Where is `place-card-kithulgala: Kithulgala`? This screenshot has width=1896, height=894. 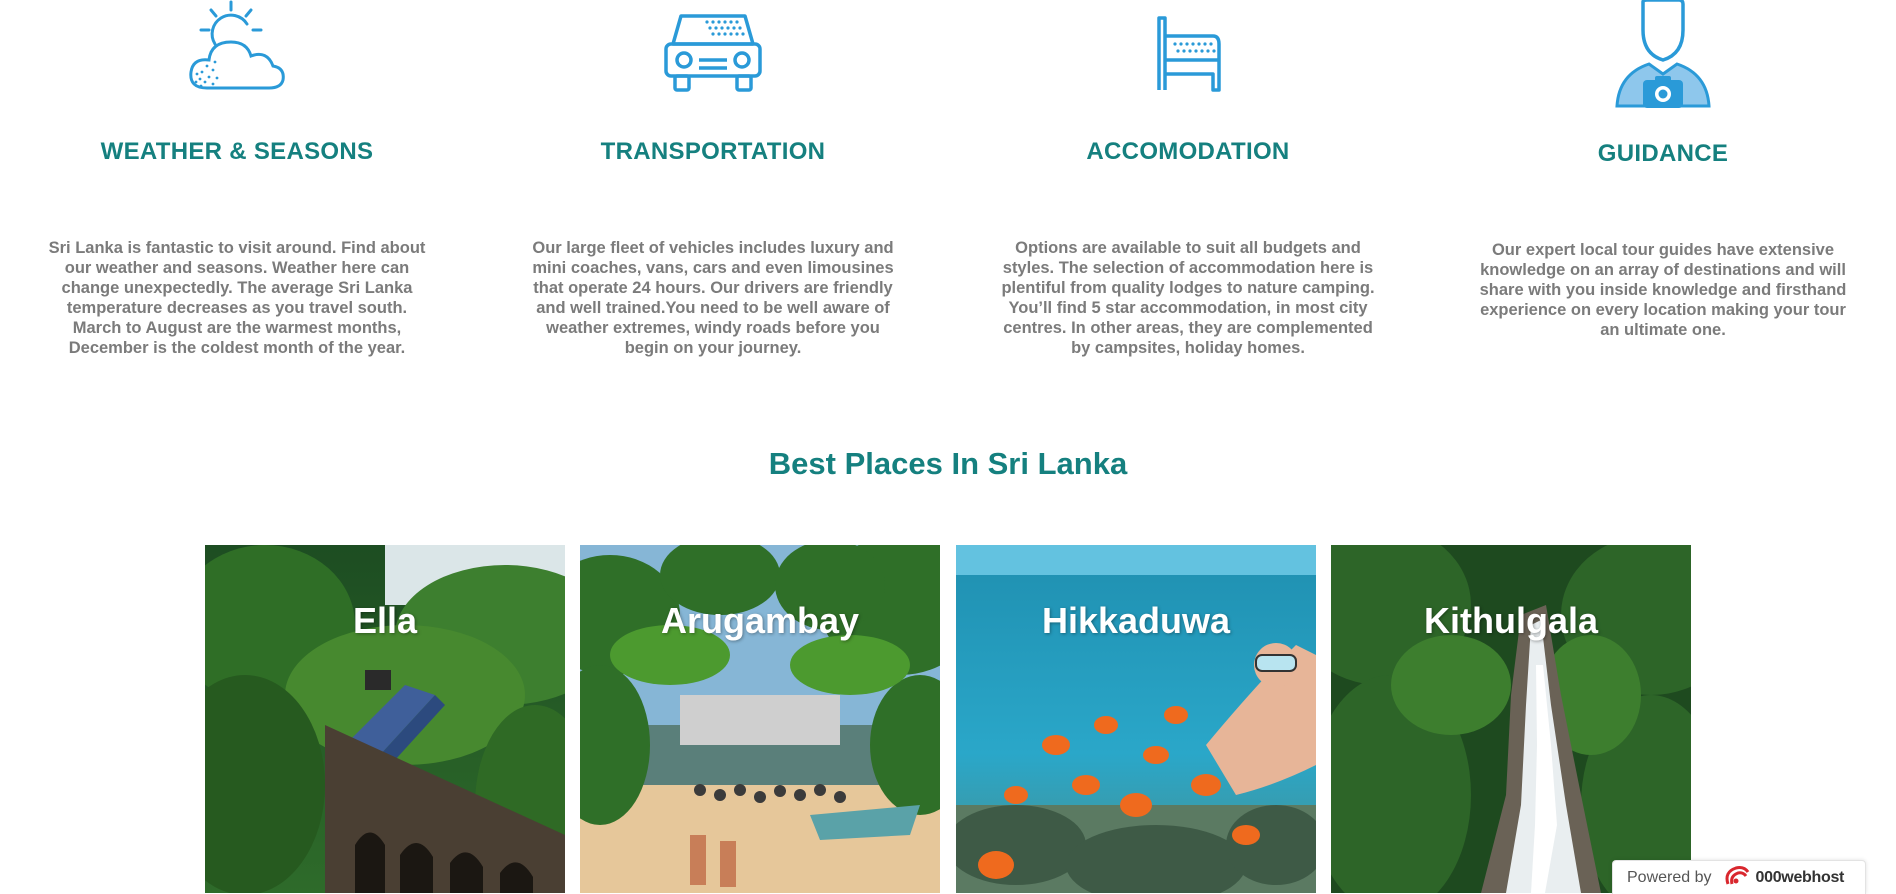 place-card-kithulgala: Kithulgala is located at coordinates (1511, 719).